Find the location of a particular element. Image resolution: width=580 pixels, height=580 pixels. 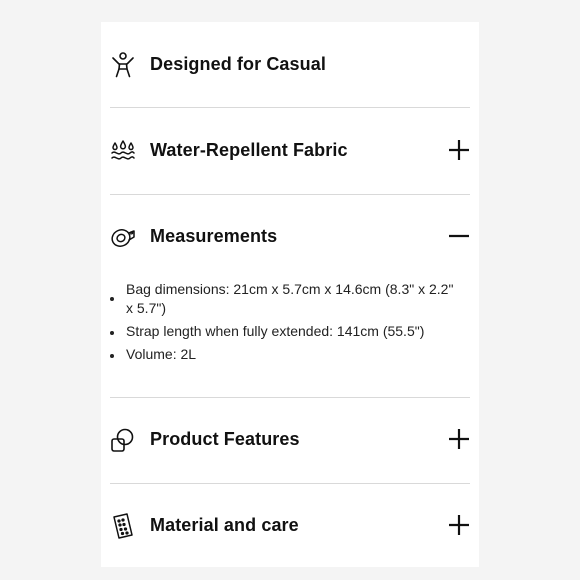

section-title: Designed for Casual is located at coordinates (238, 64).